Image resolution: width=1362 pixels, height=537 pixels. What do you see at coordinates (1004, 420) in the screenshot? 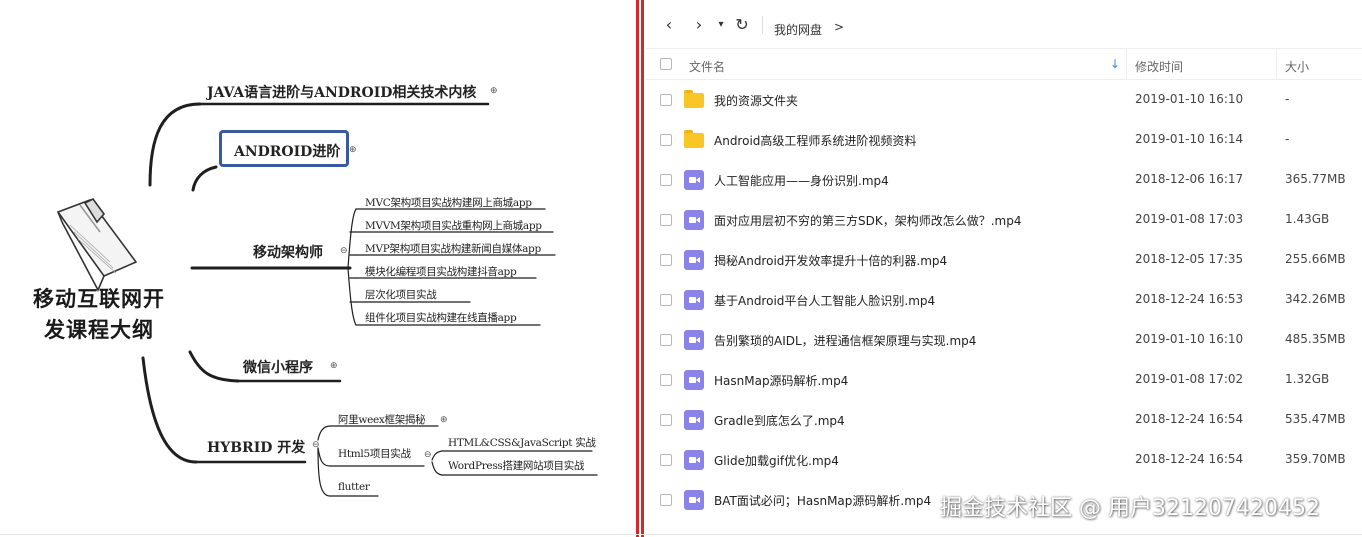
I see `file-row: Gradle到底怎么了.mp4 2018-12-24 16:54 535.47MB` at bounding box center [1004, 420].